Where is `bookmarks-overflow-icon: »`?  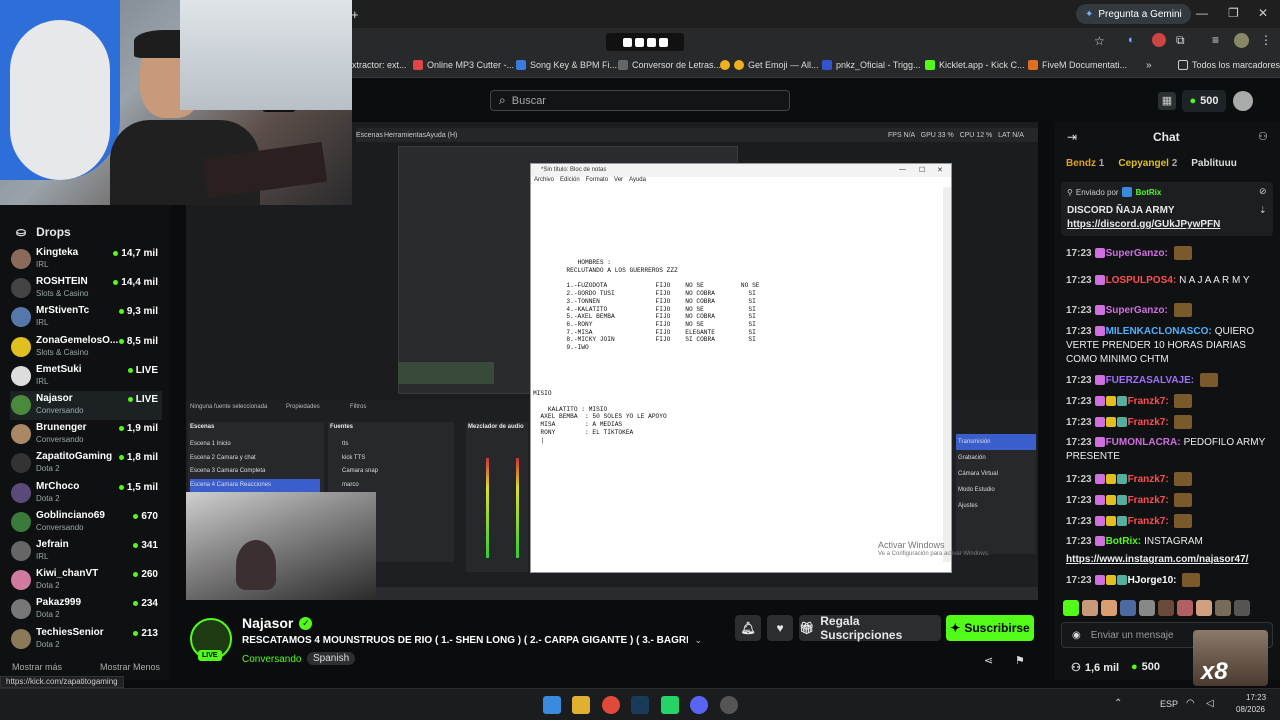
bookmarks-overflow-icon: » is located at coordinates (1149, 65).